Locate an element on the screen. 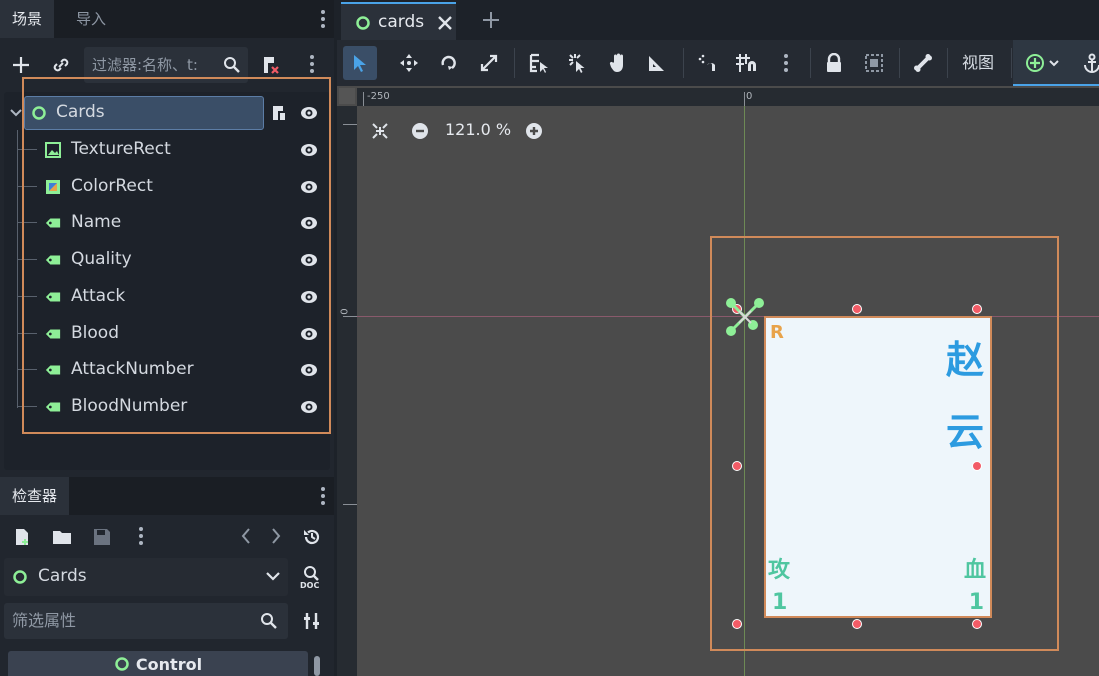  pan-tool-icon is located at coordinates (618, 63).